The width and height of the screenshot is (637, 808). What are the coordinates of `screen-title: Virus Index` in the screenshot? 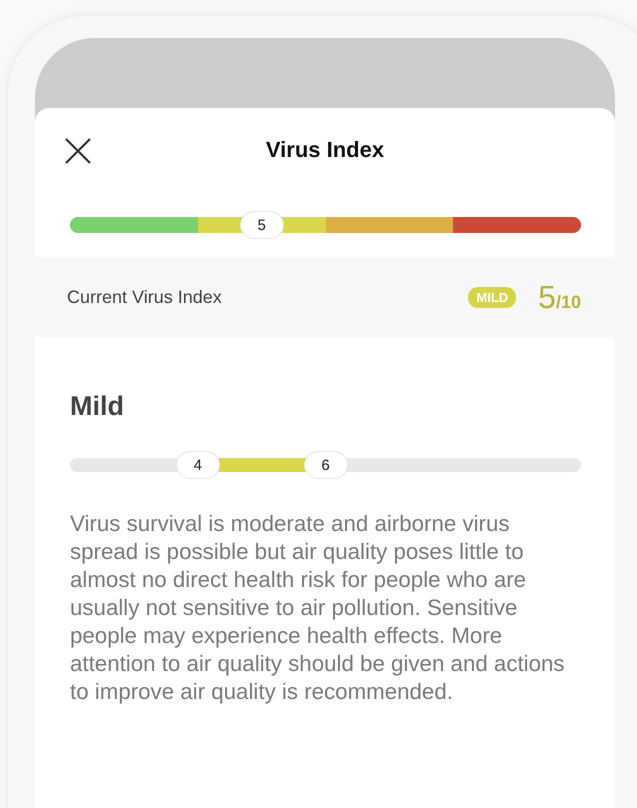 It's located at (325, 150).